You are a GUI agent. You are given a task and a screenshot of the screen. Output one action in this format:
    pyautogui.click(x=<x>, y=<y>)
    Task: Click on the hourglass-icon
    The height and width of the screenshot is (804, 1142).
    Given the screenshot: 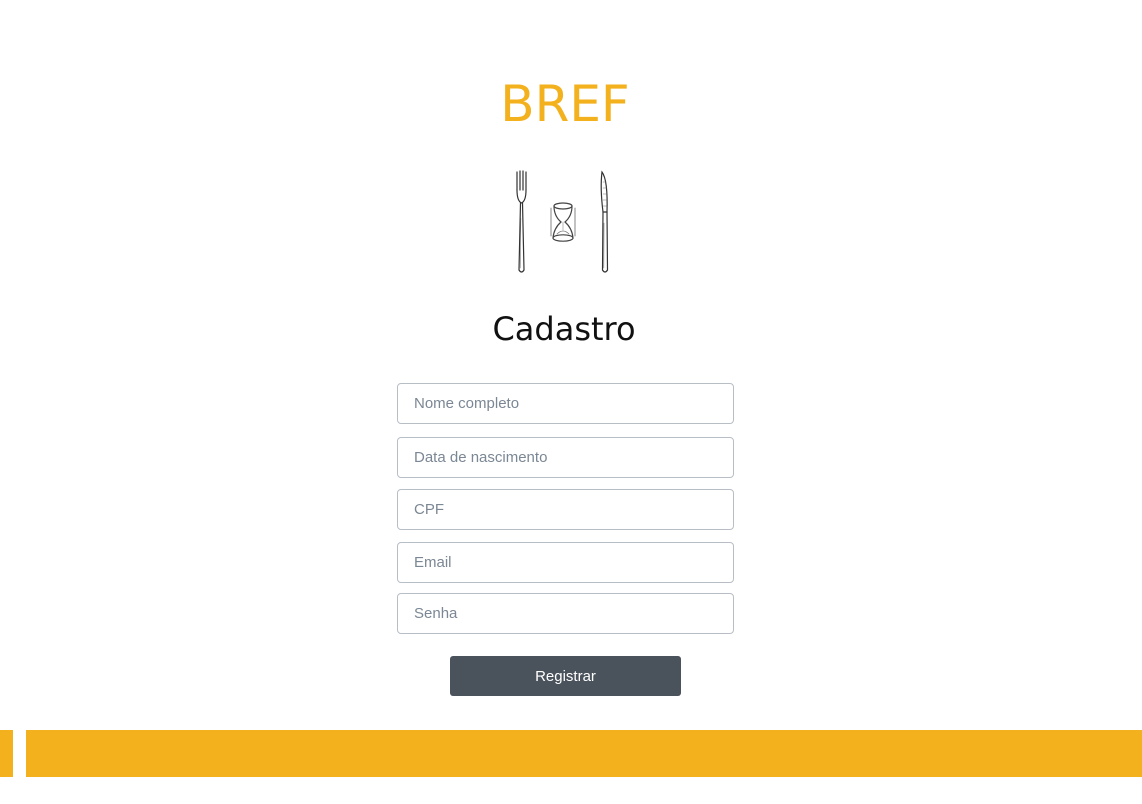 What is the action you would take?
    pyautogui.click(x=563, y=222)
    